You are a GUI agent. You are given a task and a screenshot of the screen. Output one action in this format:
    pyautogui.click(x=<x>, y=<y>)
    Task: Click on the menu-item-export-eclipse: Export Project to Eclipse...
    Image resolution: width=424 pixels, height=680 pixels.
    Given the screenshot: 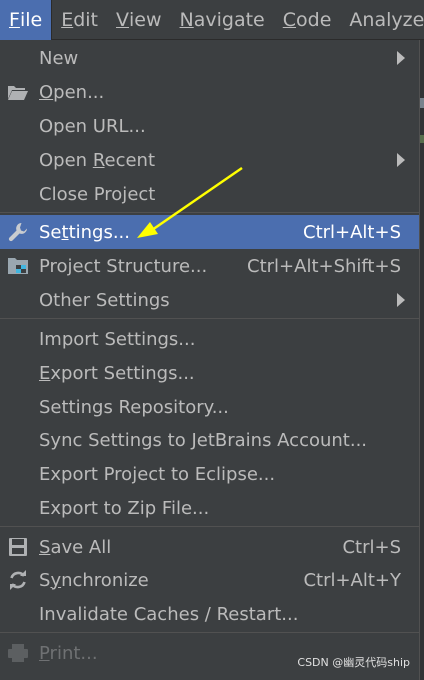 What is the action you would take?
    pyautogui.click(x=209, y=474)
    